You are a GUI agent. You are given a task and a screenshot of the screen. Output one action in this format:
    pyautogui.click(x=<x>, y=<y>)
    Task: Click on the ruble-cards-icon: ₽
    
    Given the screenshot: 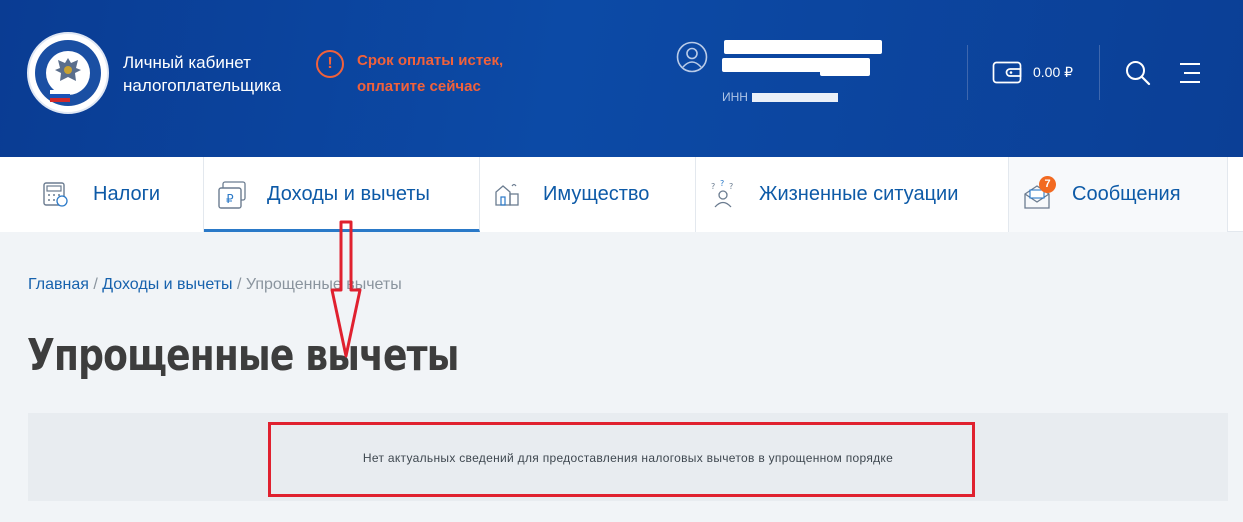 What is the action you would take?
    pyautogui.click(x=232, y=195)
    